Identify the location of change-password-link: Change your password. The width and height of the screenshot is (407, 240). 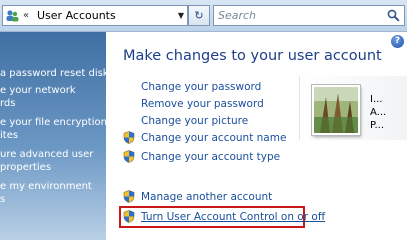
(201, 87).